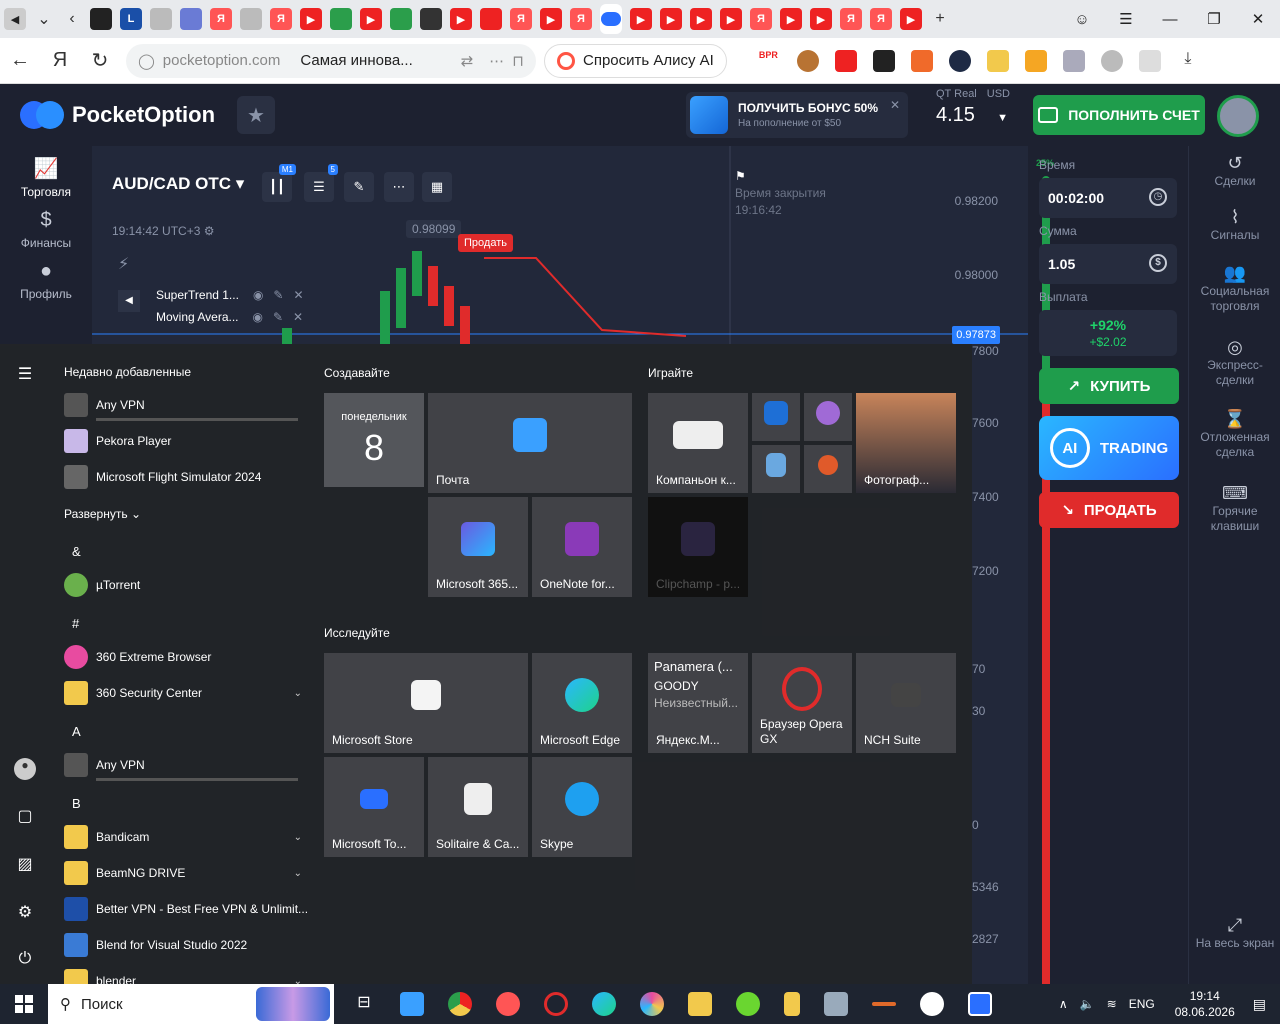  What do you see at coordinates (1234, 933) in the screenshot?
I see `nav-fullscreen: ⤢ На весь экран` at bounding box center [1234, 933].